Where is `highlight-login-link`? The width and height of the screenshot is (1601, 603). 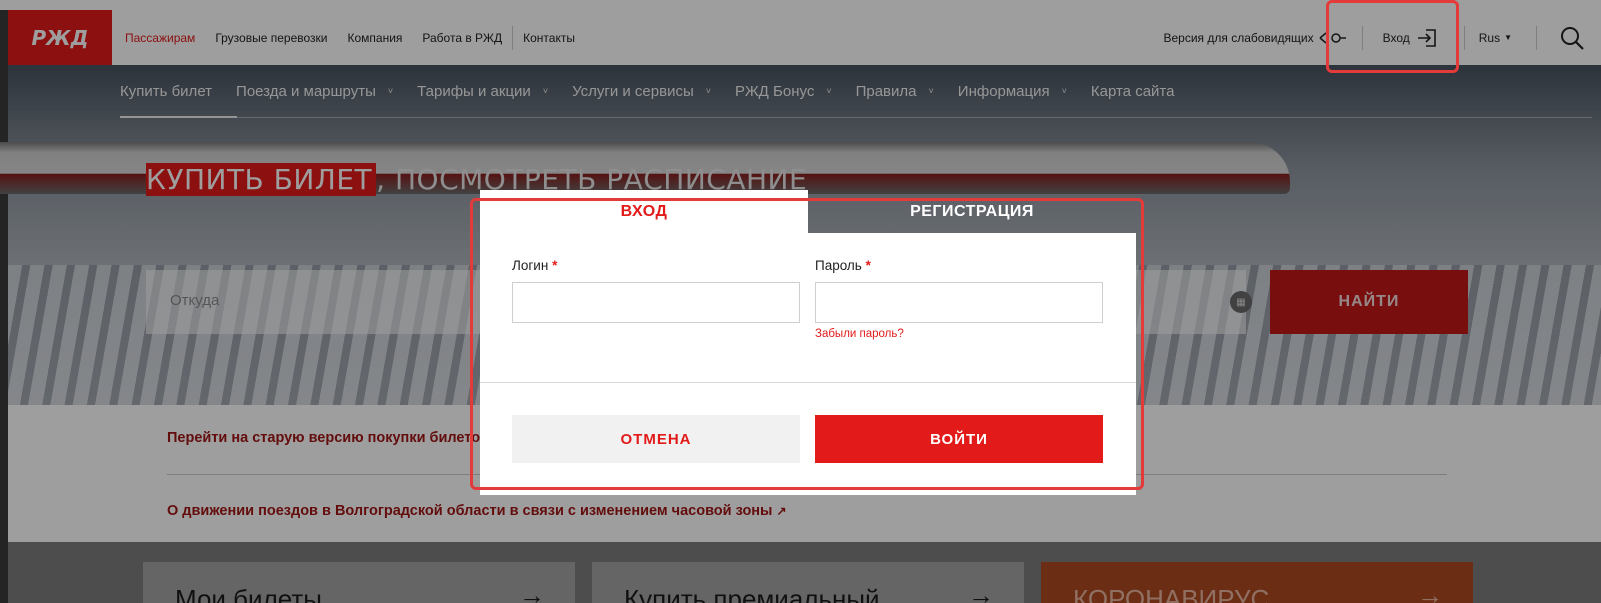 highlight-login-link is located at coordinates (1392, 36).